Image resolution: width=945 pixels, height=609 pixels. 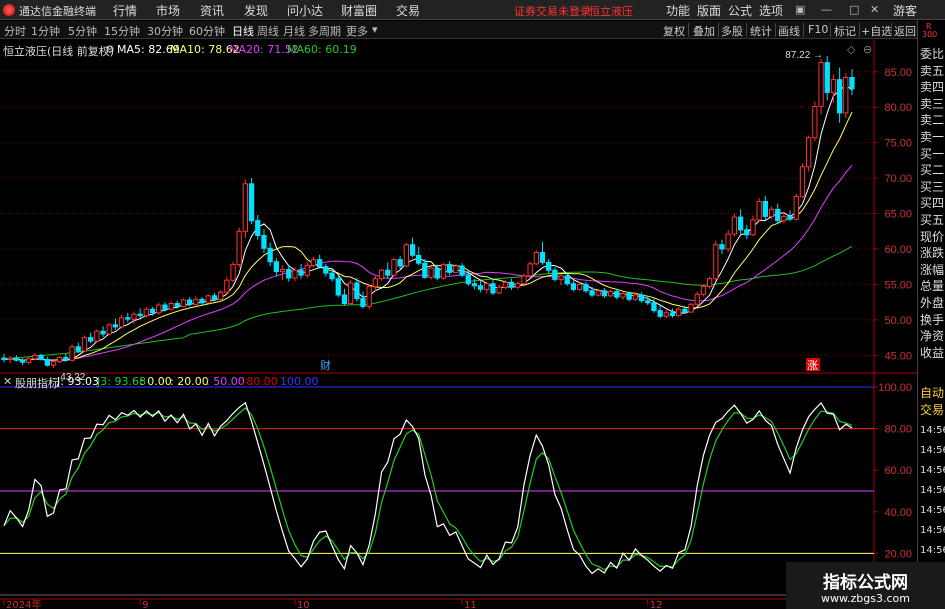 I want to click on menu-market: 行情, so click(x=125, y=10).